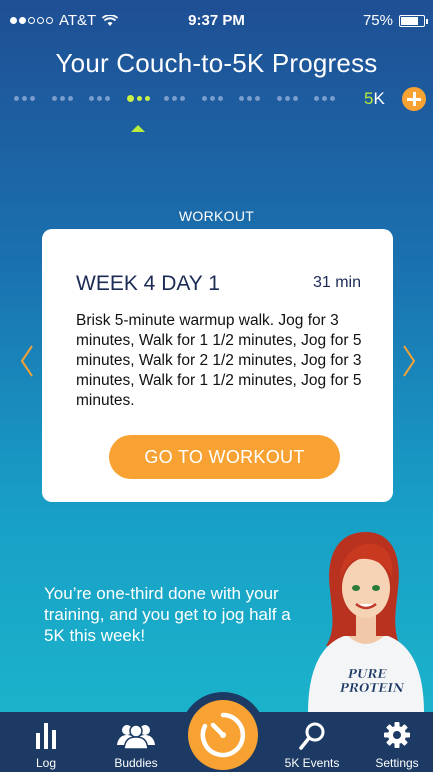 The width and height of the screenshot is (433, 772). Describe the element at coordinates (336, 282) in the screenshot. I see `workout-duration: 31 min` at that location.